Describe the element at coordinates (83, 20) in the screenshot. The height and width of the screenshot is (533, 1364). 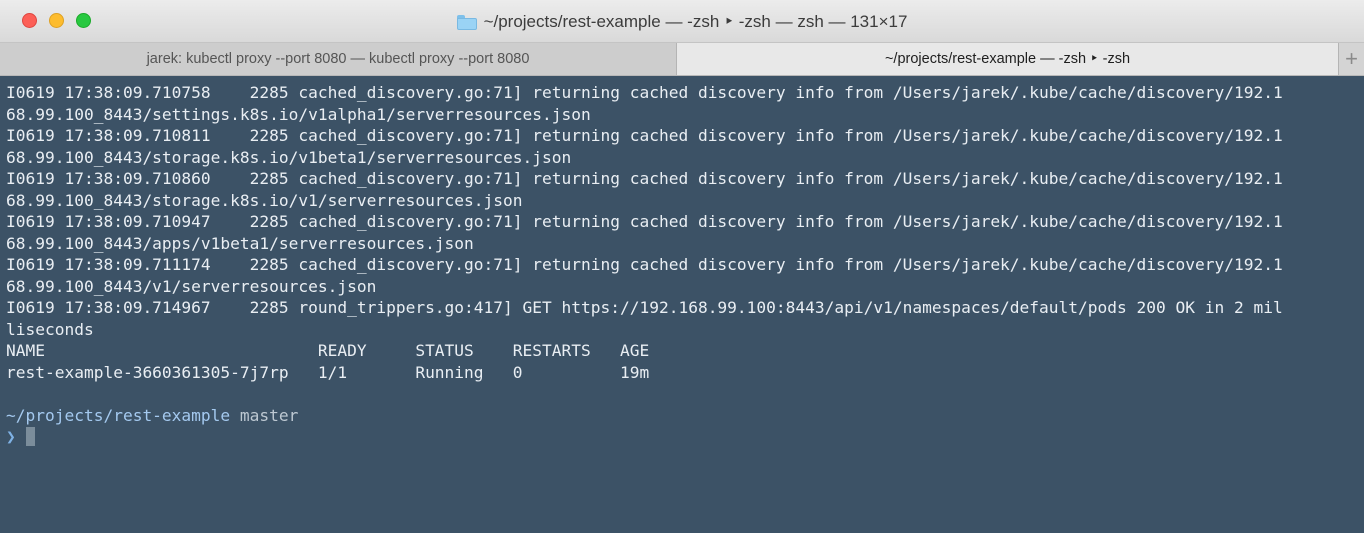
I see `zoom-button` at that location.